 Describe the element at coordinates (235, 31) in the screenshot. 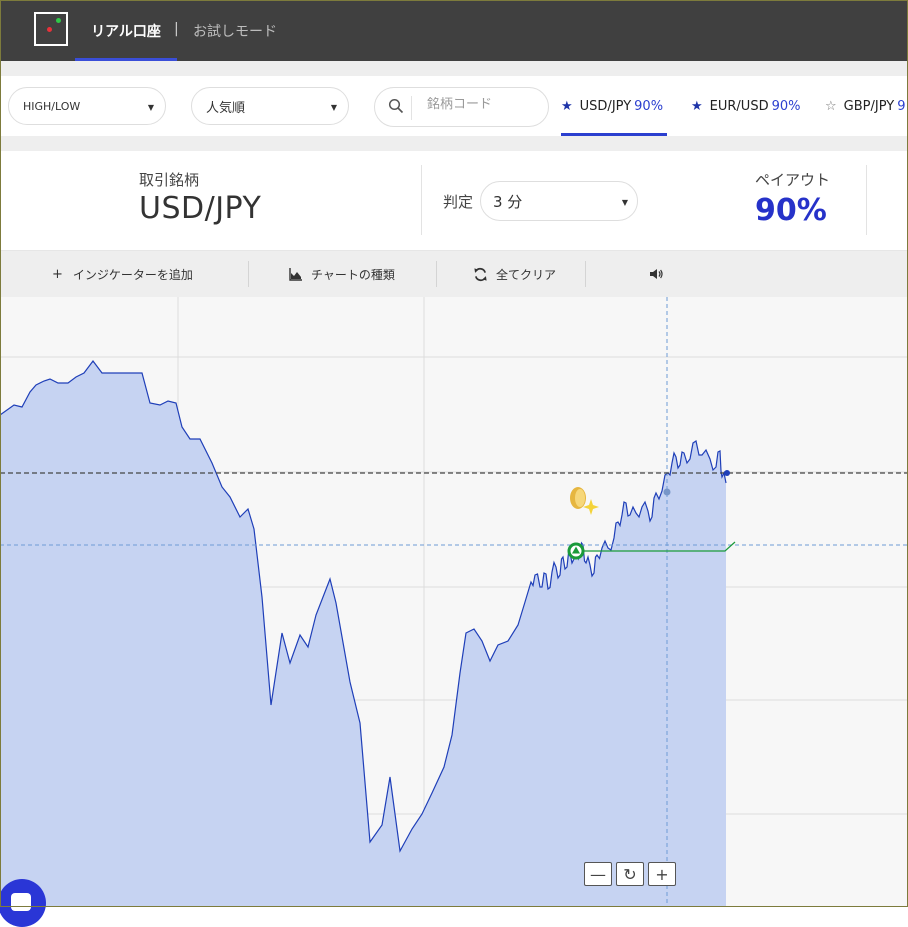

I see `tab-demo-mode: お試しモード` at that location.